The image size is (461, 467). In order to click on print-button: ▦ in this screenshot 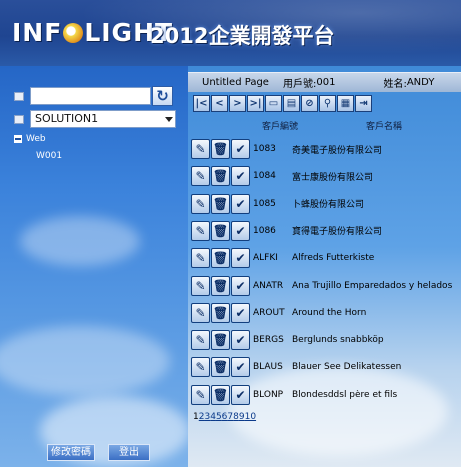, I will do `click(345, 103)`.